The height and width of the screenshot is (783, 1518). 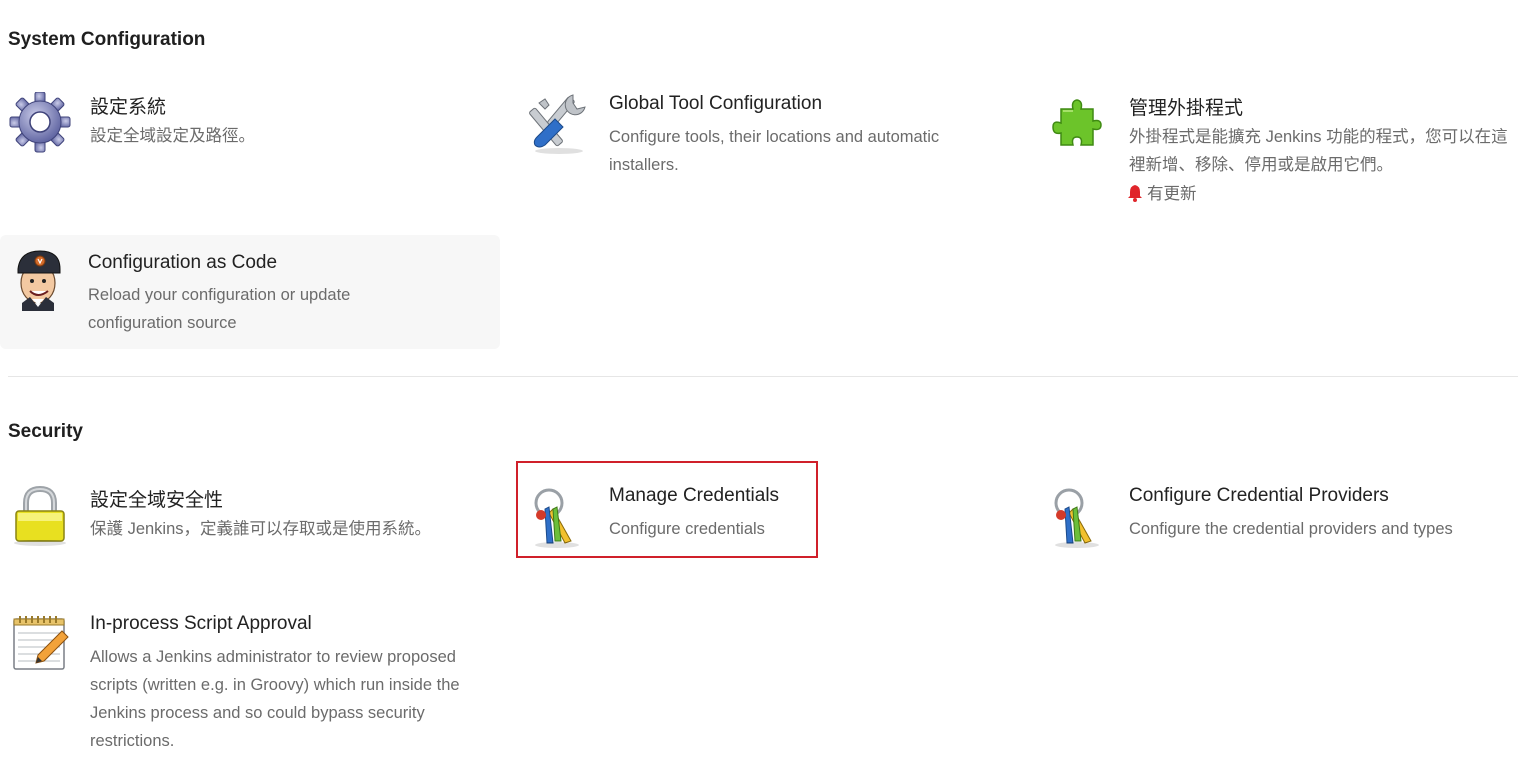 What do you see at coordinates (1259, 495) in the screenshot?
I see `tile-title: Configure Credential Providers` at bounding box center [1259, 495].